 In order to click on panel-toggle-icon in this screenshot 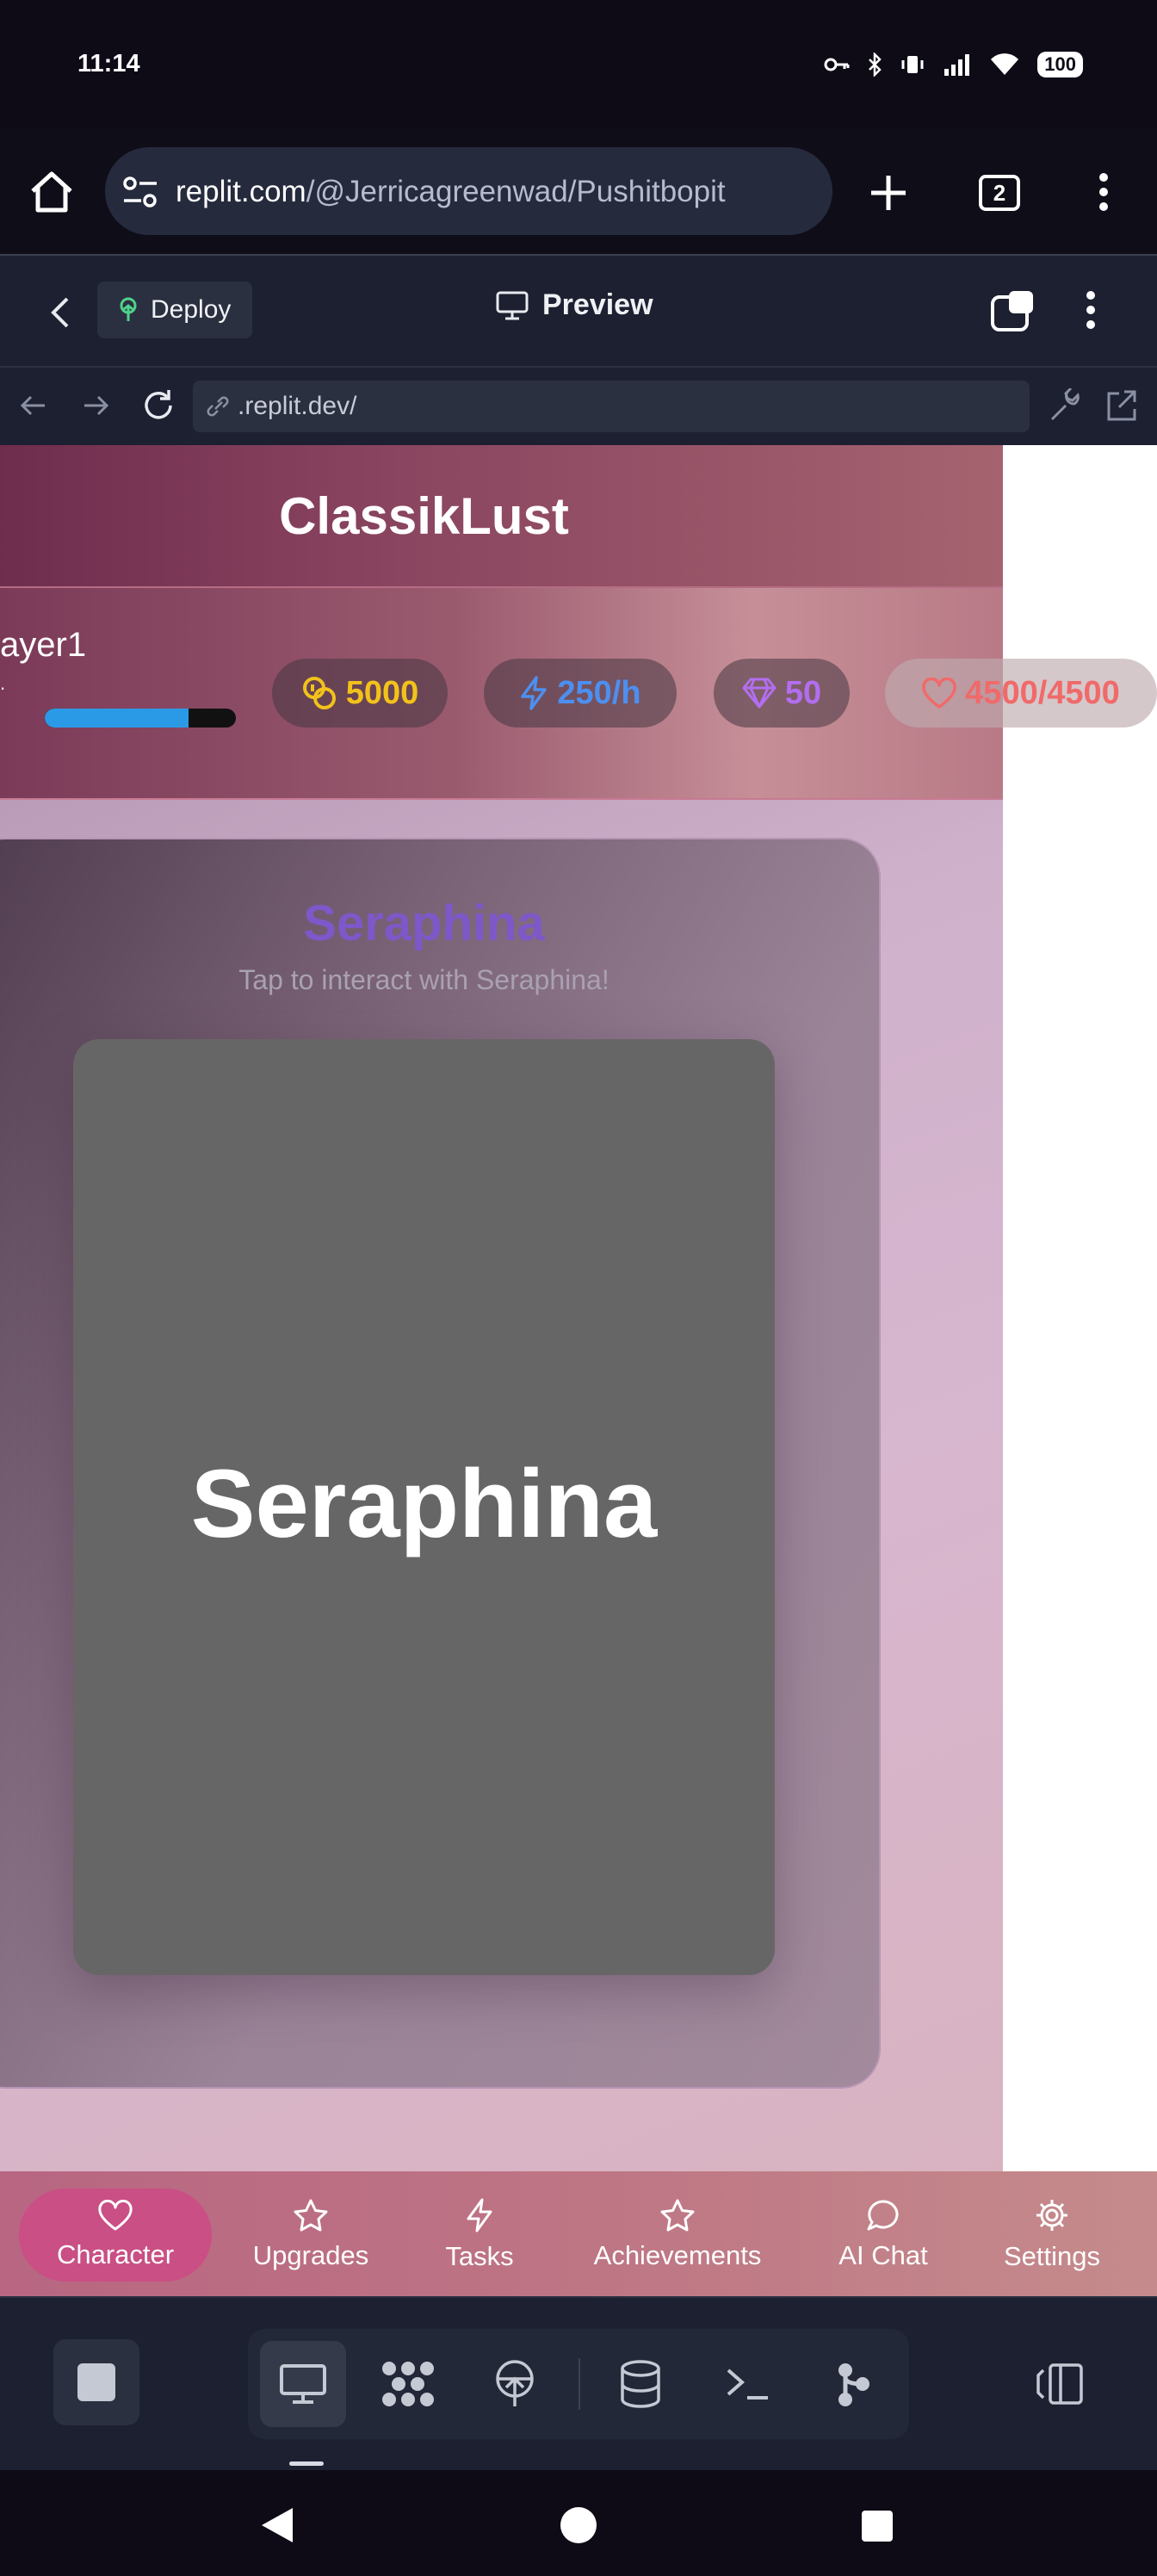, I will do `click(1060, 2384)`.